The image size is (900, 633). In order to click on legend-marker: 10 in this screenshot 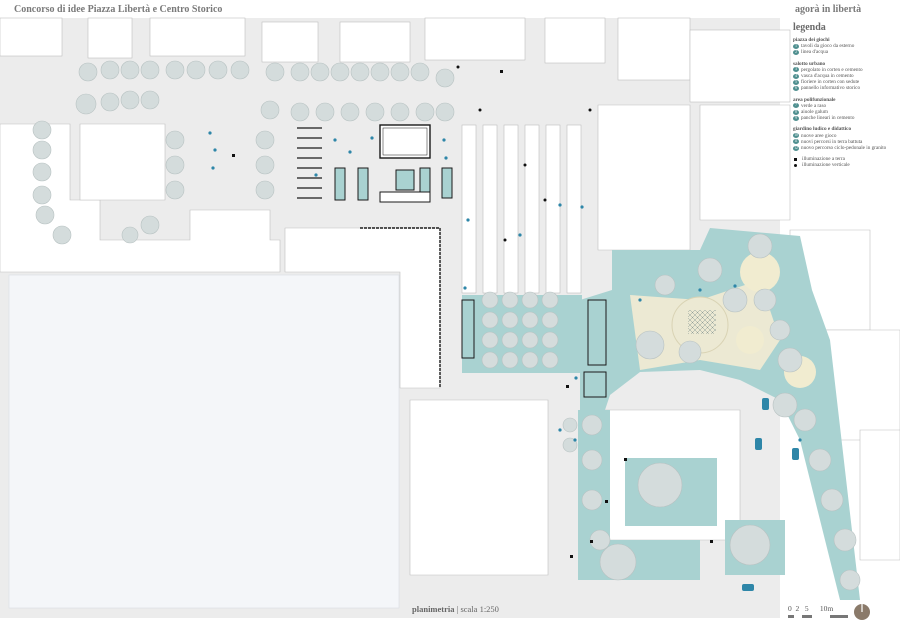, I will do `click(796, 136)`.